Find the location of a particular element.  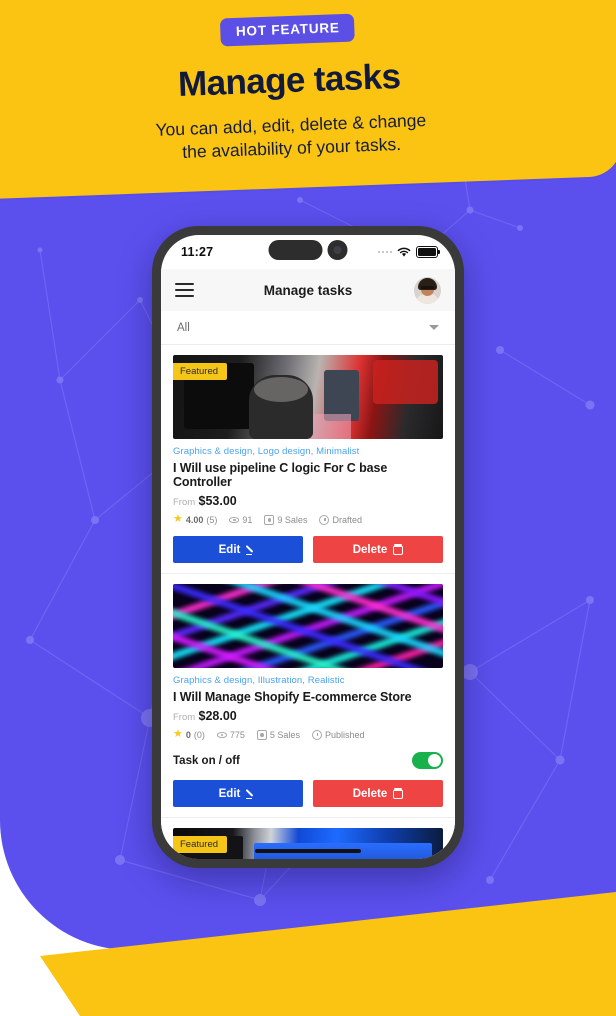

price-amount: $53.00 is located at coordinates (217, 501).